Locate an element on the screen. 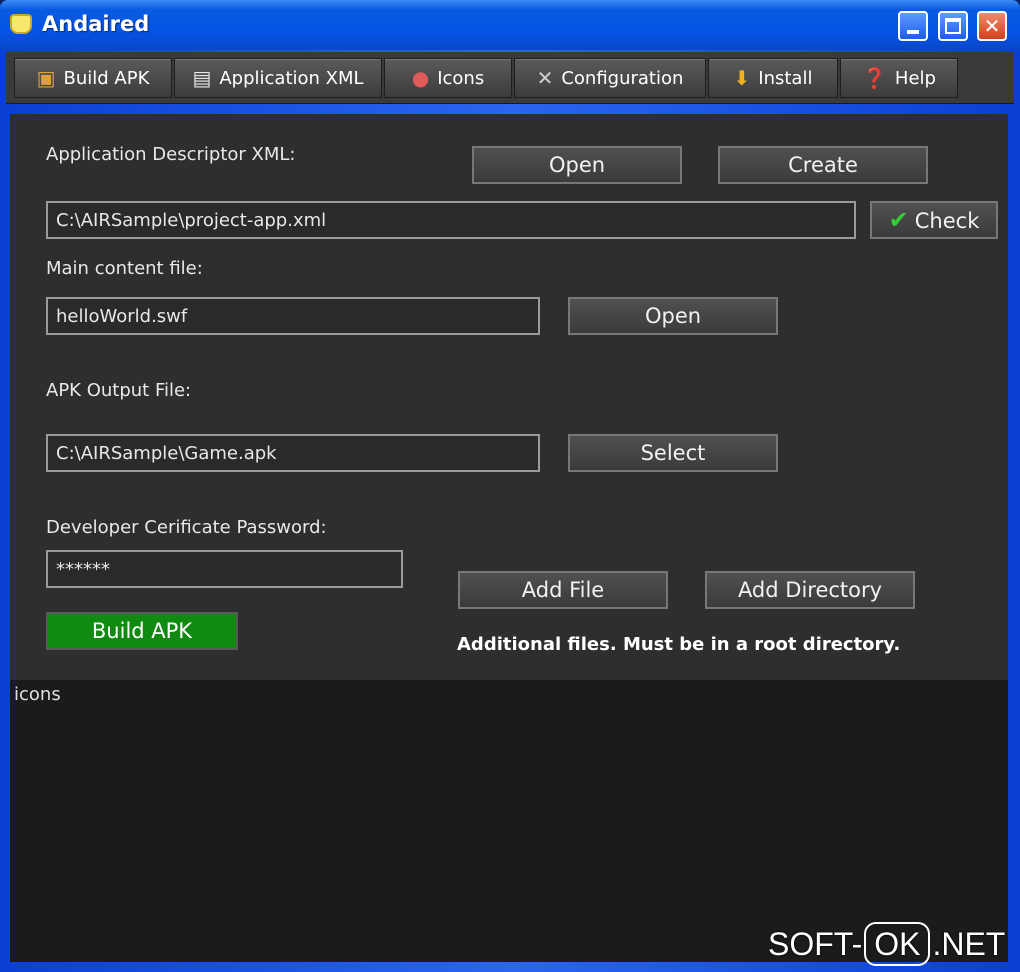 The height and width of the screenshot is (972, 1020). title-bar: Andaired ✕ is located at coordinates (510, 25).